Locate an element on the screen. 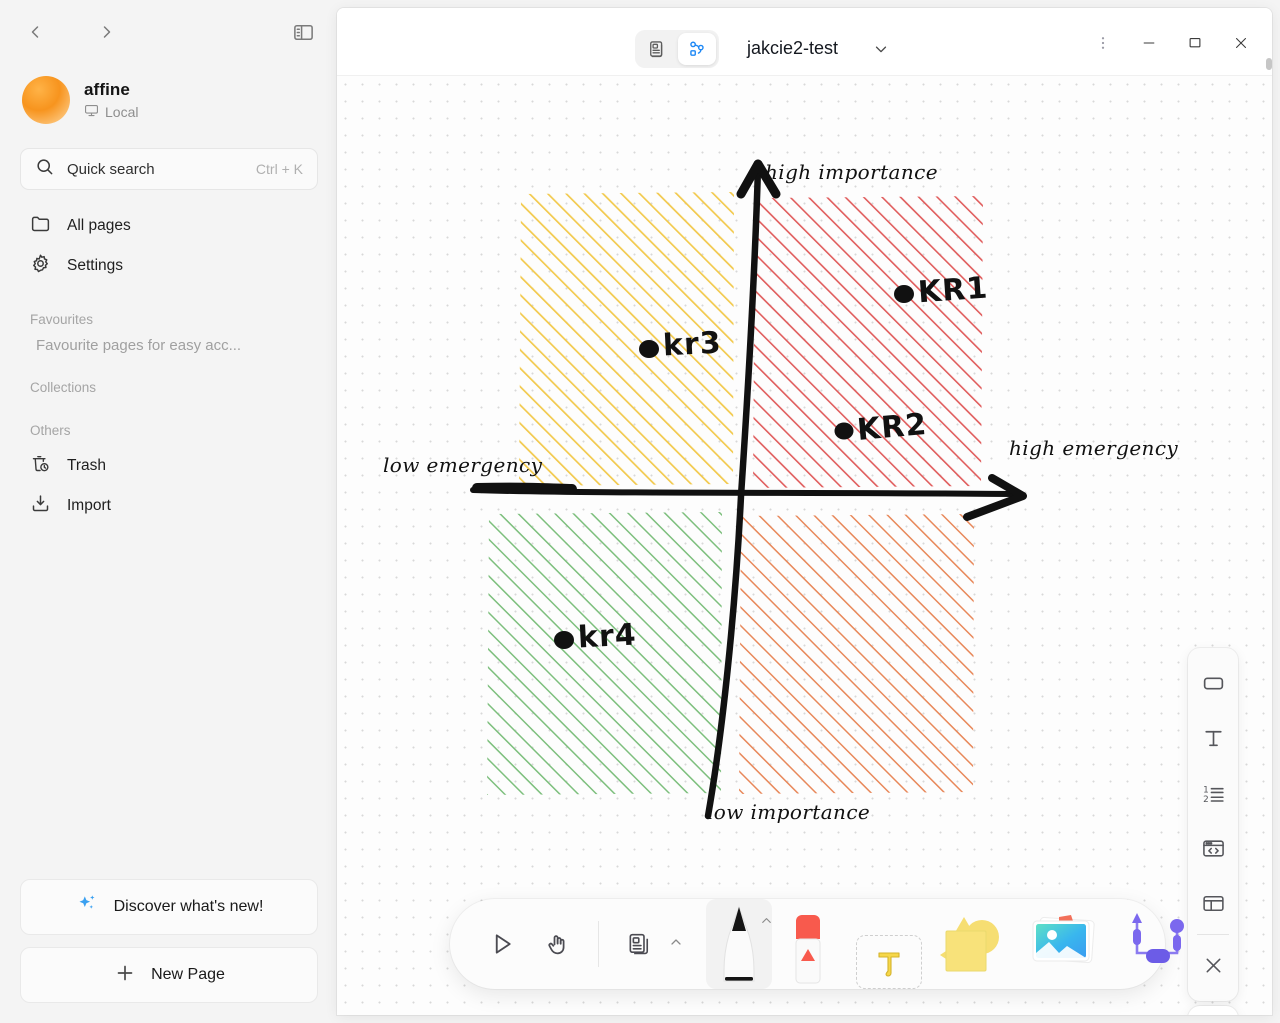 The width and height of the screenshot is (1280, 1023). workspace-name: affine is located at coordinates (107, 89).